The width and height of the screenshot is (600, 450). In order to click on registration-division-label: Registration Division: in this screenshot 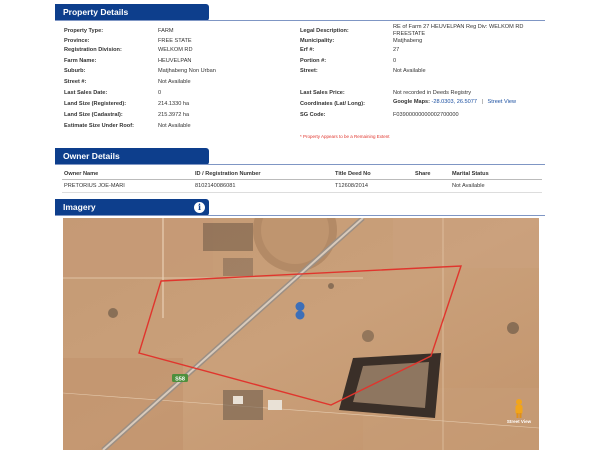, I will do `click(93, 50)`.